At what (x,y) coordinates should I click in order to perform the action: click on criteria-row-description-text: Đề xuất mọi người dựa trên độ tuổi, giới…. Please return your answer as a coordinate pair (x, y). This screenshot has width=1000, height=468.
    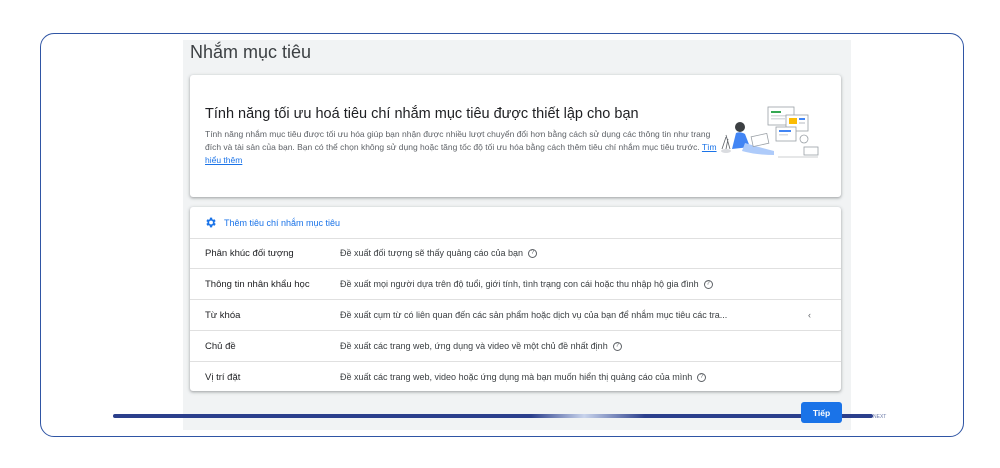
    Looking at the image, I should click on (519, 284).